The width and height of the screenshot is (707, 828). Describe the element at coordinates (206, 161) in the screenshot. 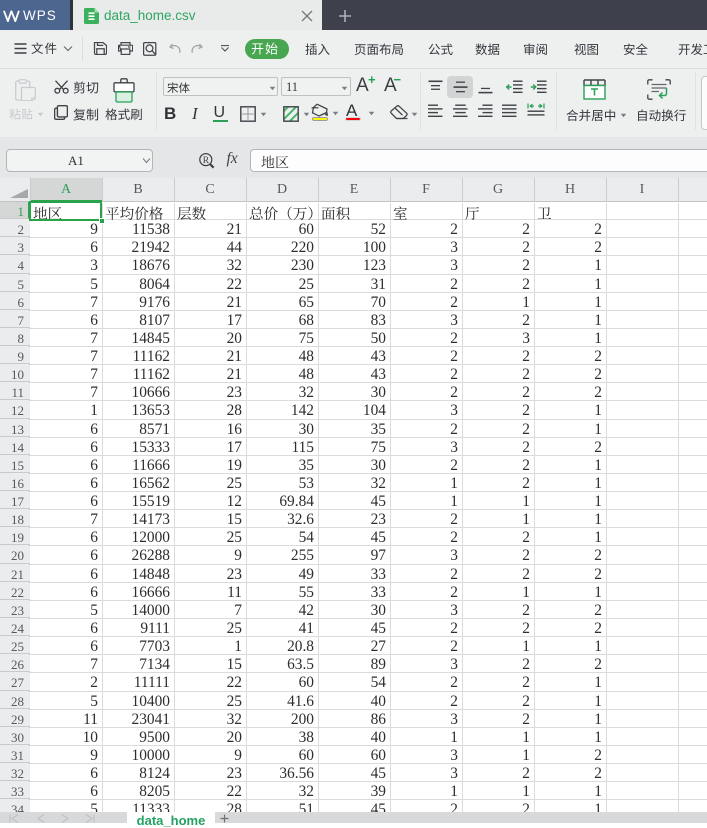

I see `svg-text: R` at that location.